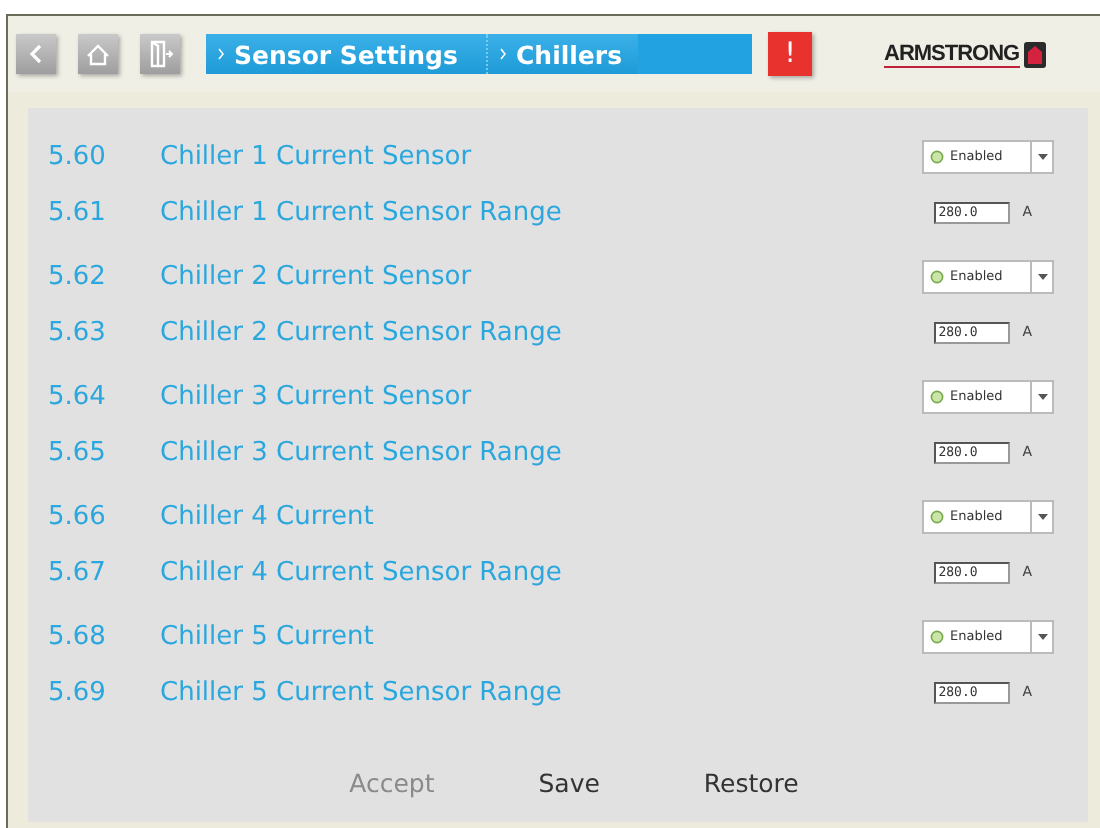  I want to click on setting-number: 5.68, so click(78, 636).